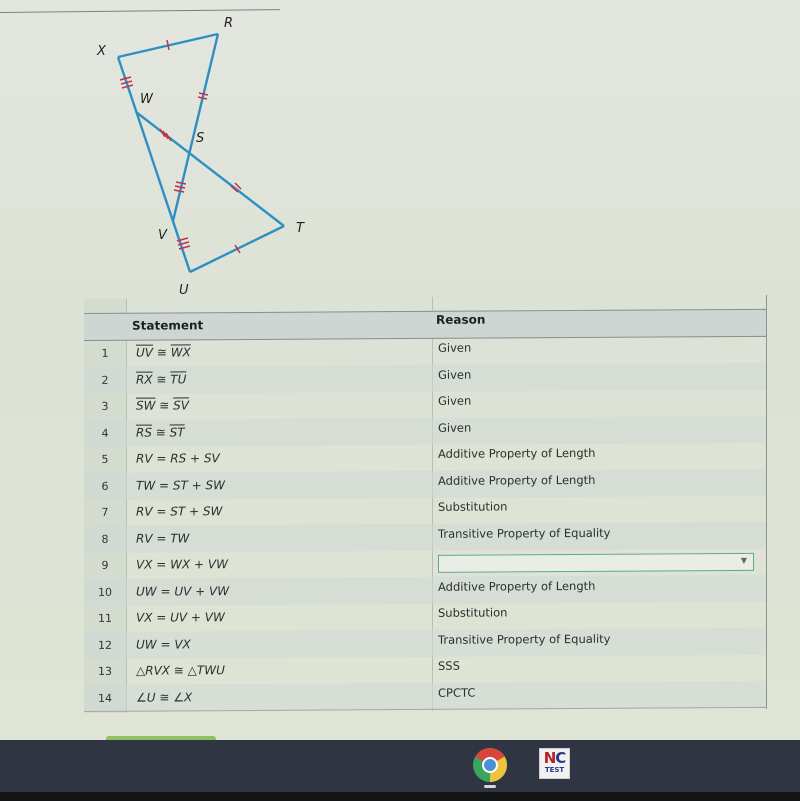 This screenshot has height=801, width=800. Describe the element at coordinates (457, 692) in the screenshot. I see `reason-cell: CPCTC` at that location.